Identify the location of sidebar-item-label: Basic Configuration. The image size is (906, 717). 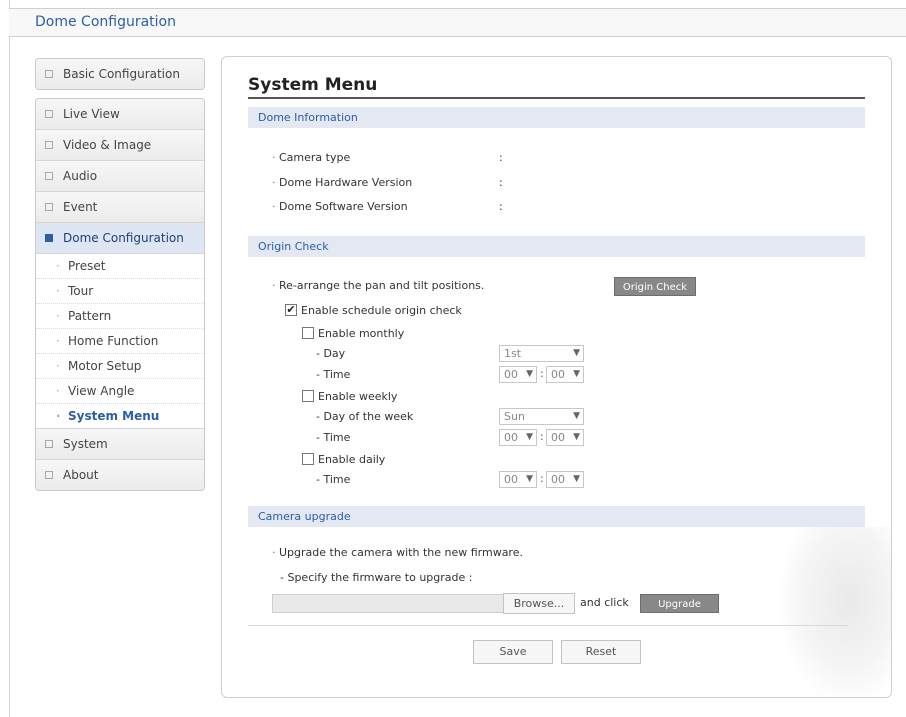
(121, 74).